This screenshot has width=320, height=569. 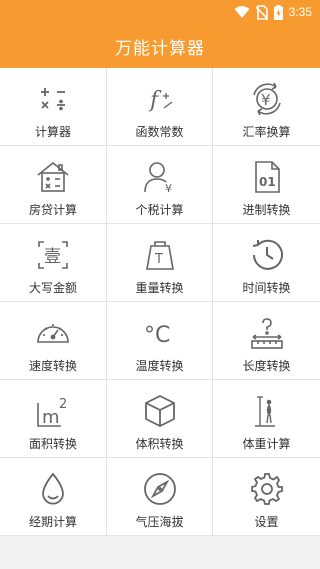 I want to click on compass-icon, so click(x=160, y=489).